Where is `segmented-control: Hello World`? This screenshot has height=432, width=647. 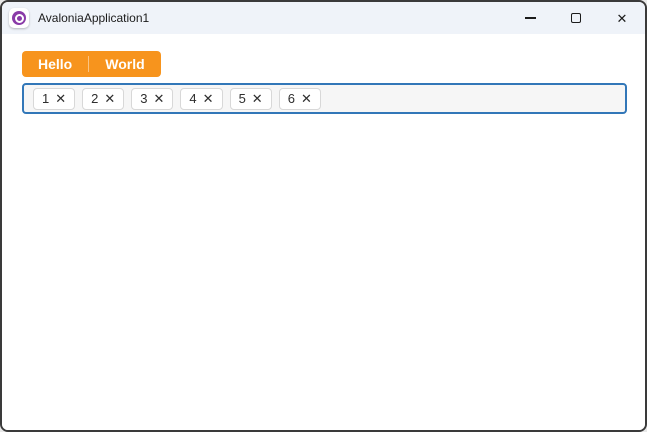 segmented-control: Hello World is located at coordinates (91, 64).